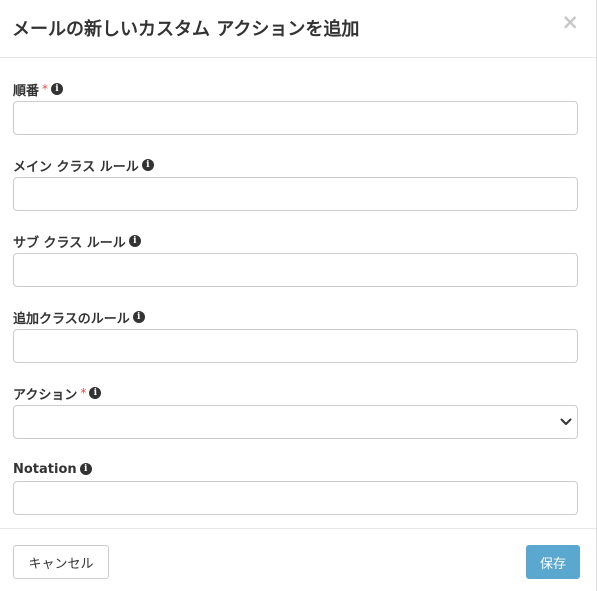 This screenshot has width=597, height=591. Describe the element at coordinates (295, 165) in the screenshot. I see `main-class-rule-label: メイン クラス ルール i` at that location.